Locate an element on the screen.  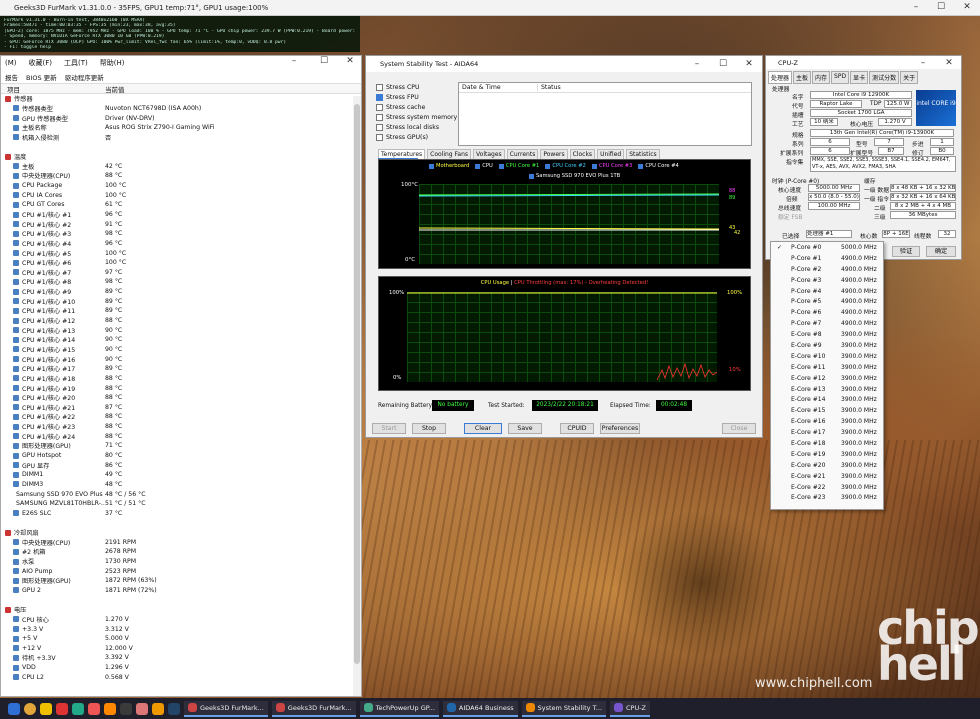
tab-currents: Currents is located at coordinates (522, 154).